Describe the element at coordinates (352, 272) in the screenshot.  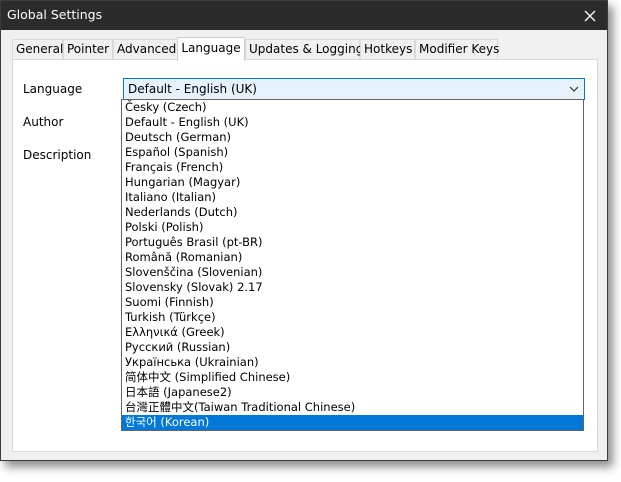
I see `language-option: Slovenščina (Slovenian)` at that location.